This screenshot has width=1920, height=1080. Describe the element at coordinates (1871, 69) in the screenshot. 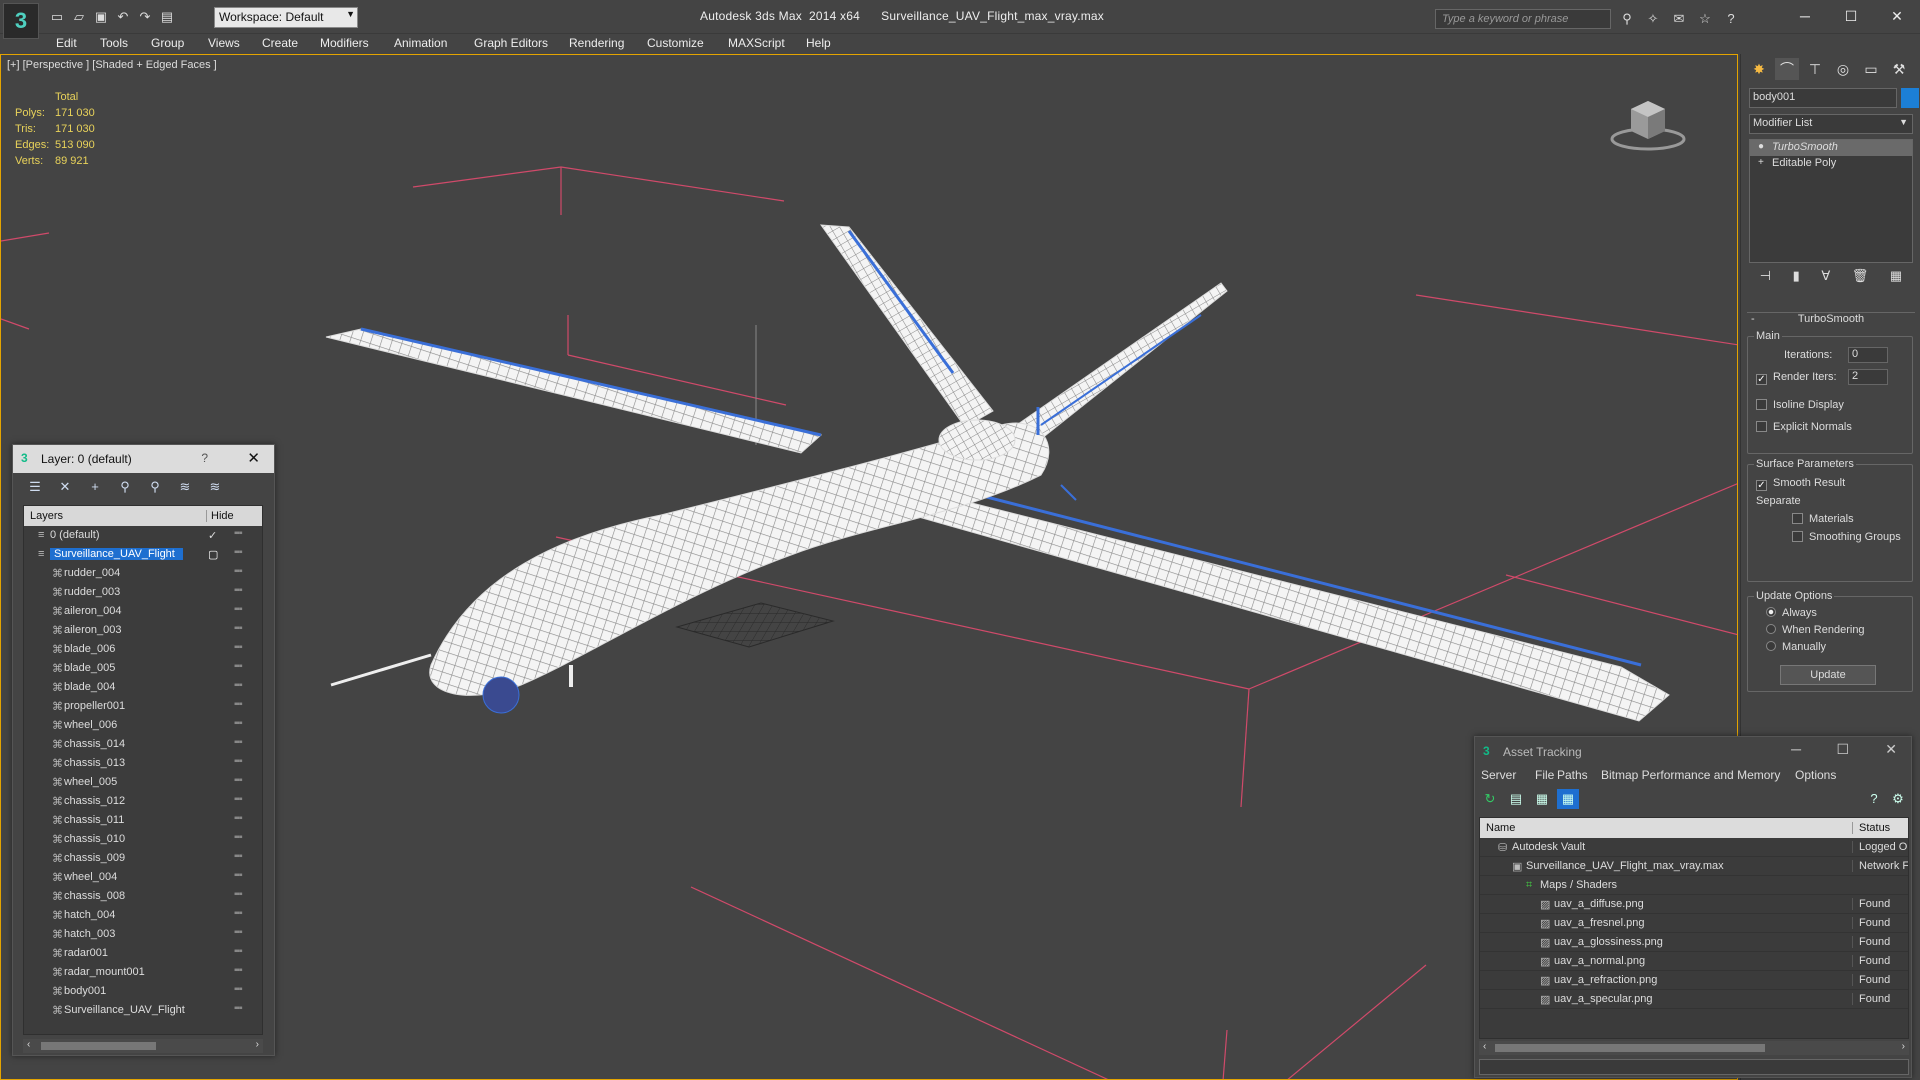

I see `display-tab-icon: ▭` at that location.